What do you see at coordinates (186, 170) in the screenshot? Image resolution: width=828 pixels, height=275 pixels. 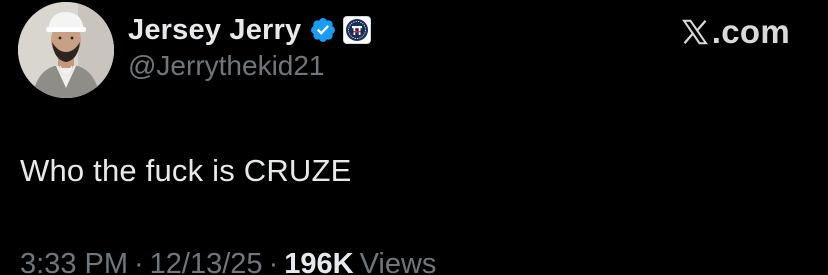 I see `tweet-text: Who the fuck is CRUZE` at bounding box center [186, 170].